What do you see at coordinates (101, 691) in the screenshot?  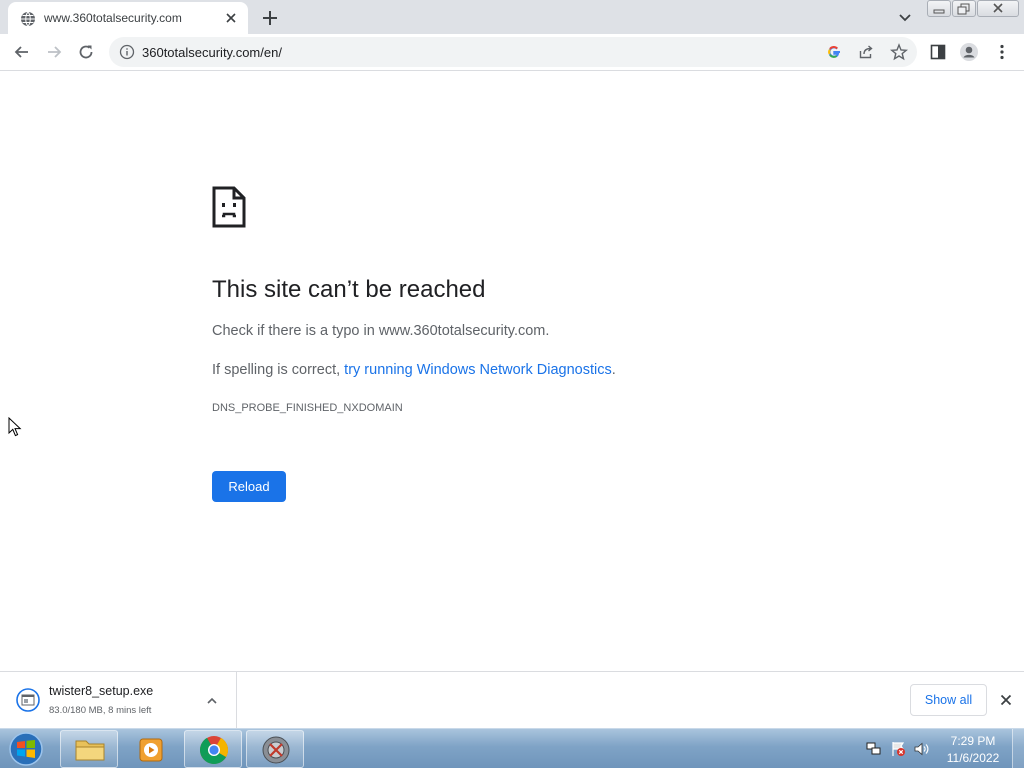 I see `download-file-name: twister8_setup.exe` at bounding box center [101, 691].